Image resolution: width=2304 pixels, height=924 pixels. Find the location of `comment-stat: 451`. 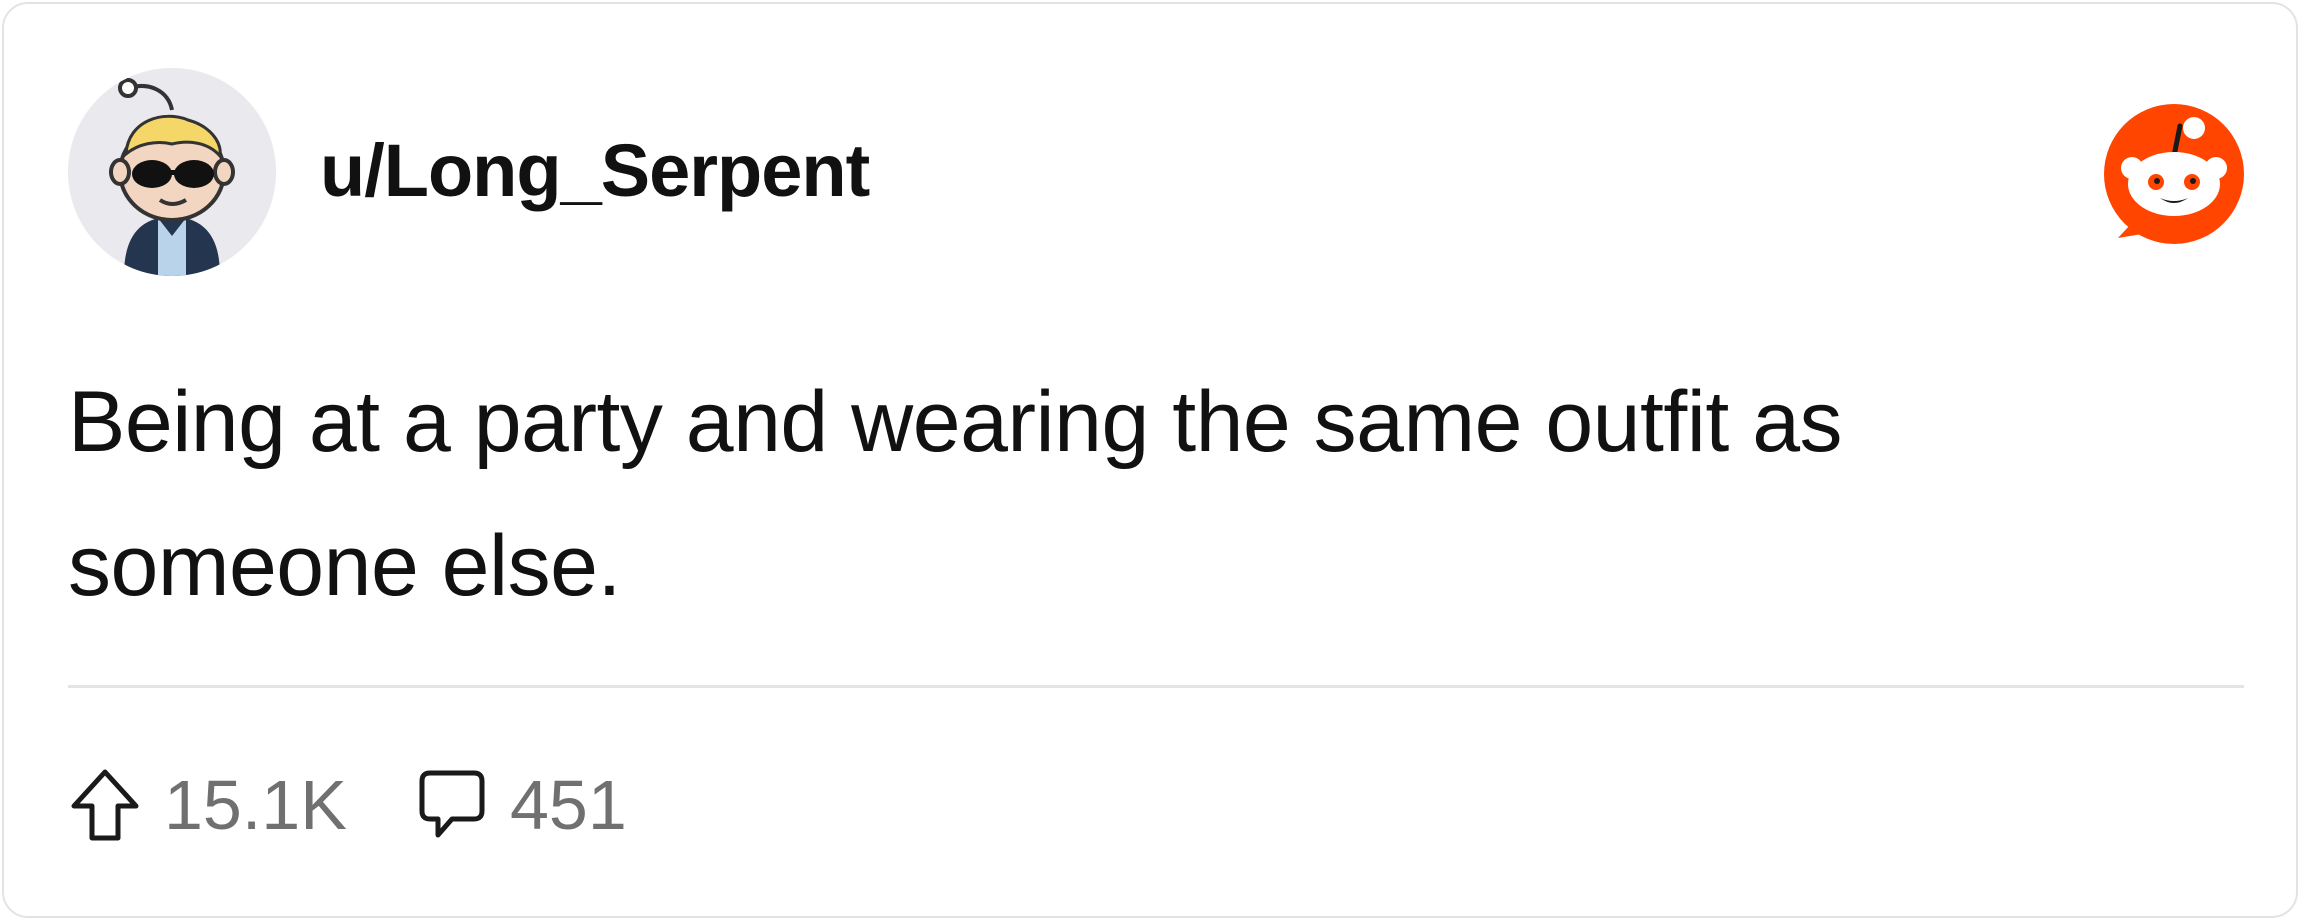

comment-stat: 451 is located at coordinates (521, 805).